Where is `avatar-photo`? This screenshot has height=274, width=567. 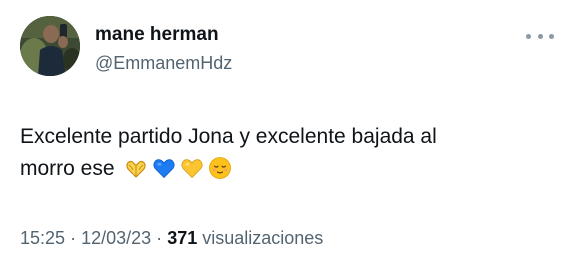
avatar-photo is located at coordinates (50, 46).